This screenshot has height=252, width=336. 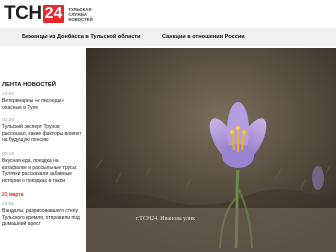 What do you see at coordinates (81, 37) in the screenshot?
I see `nav-link-donbass-refugees: Беженцы из Донбасса в Тульской области` at bounding box center [81, 37].